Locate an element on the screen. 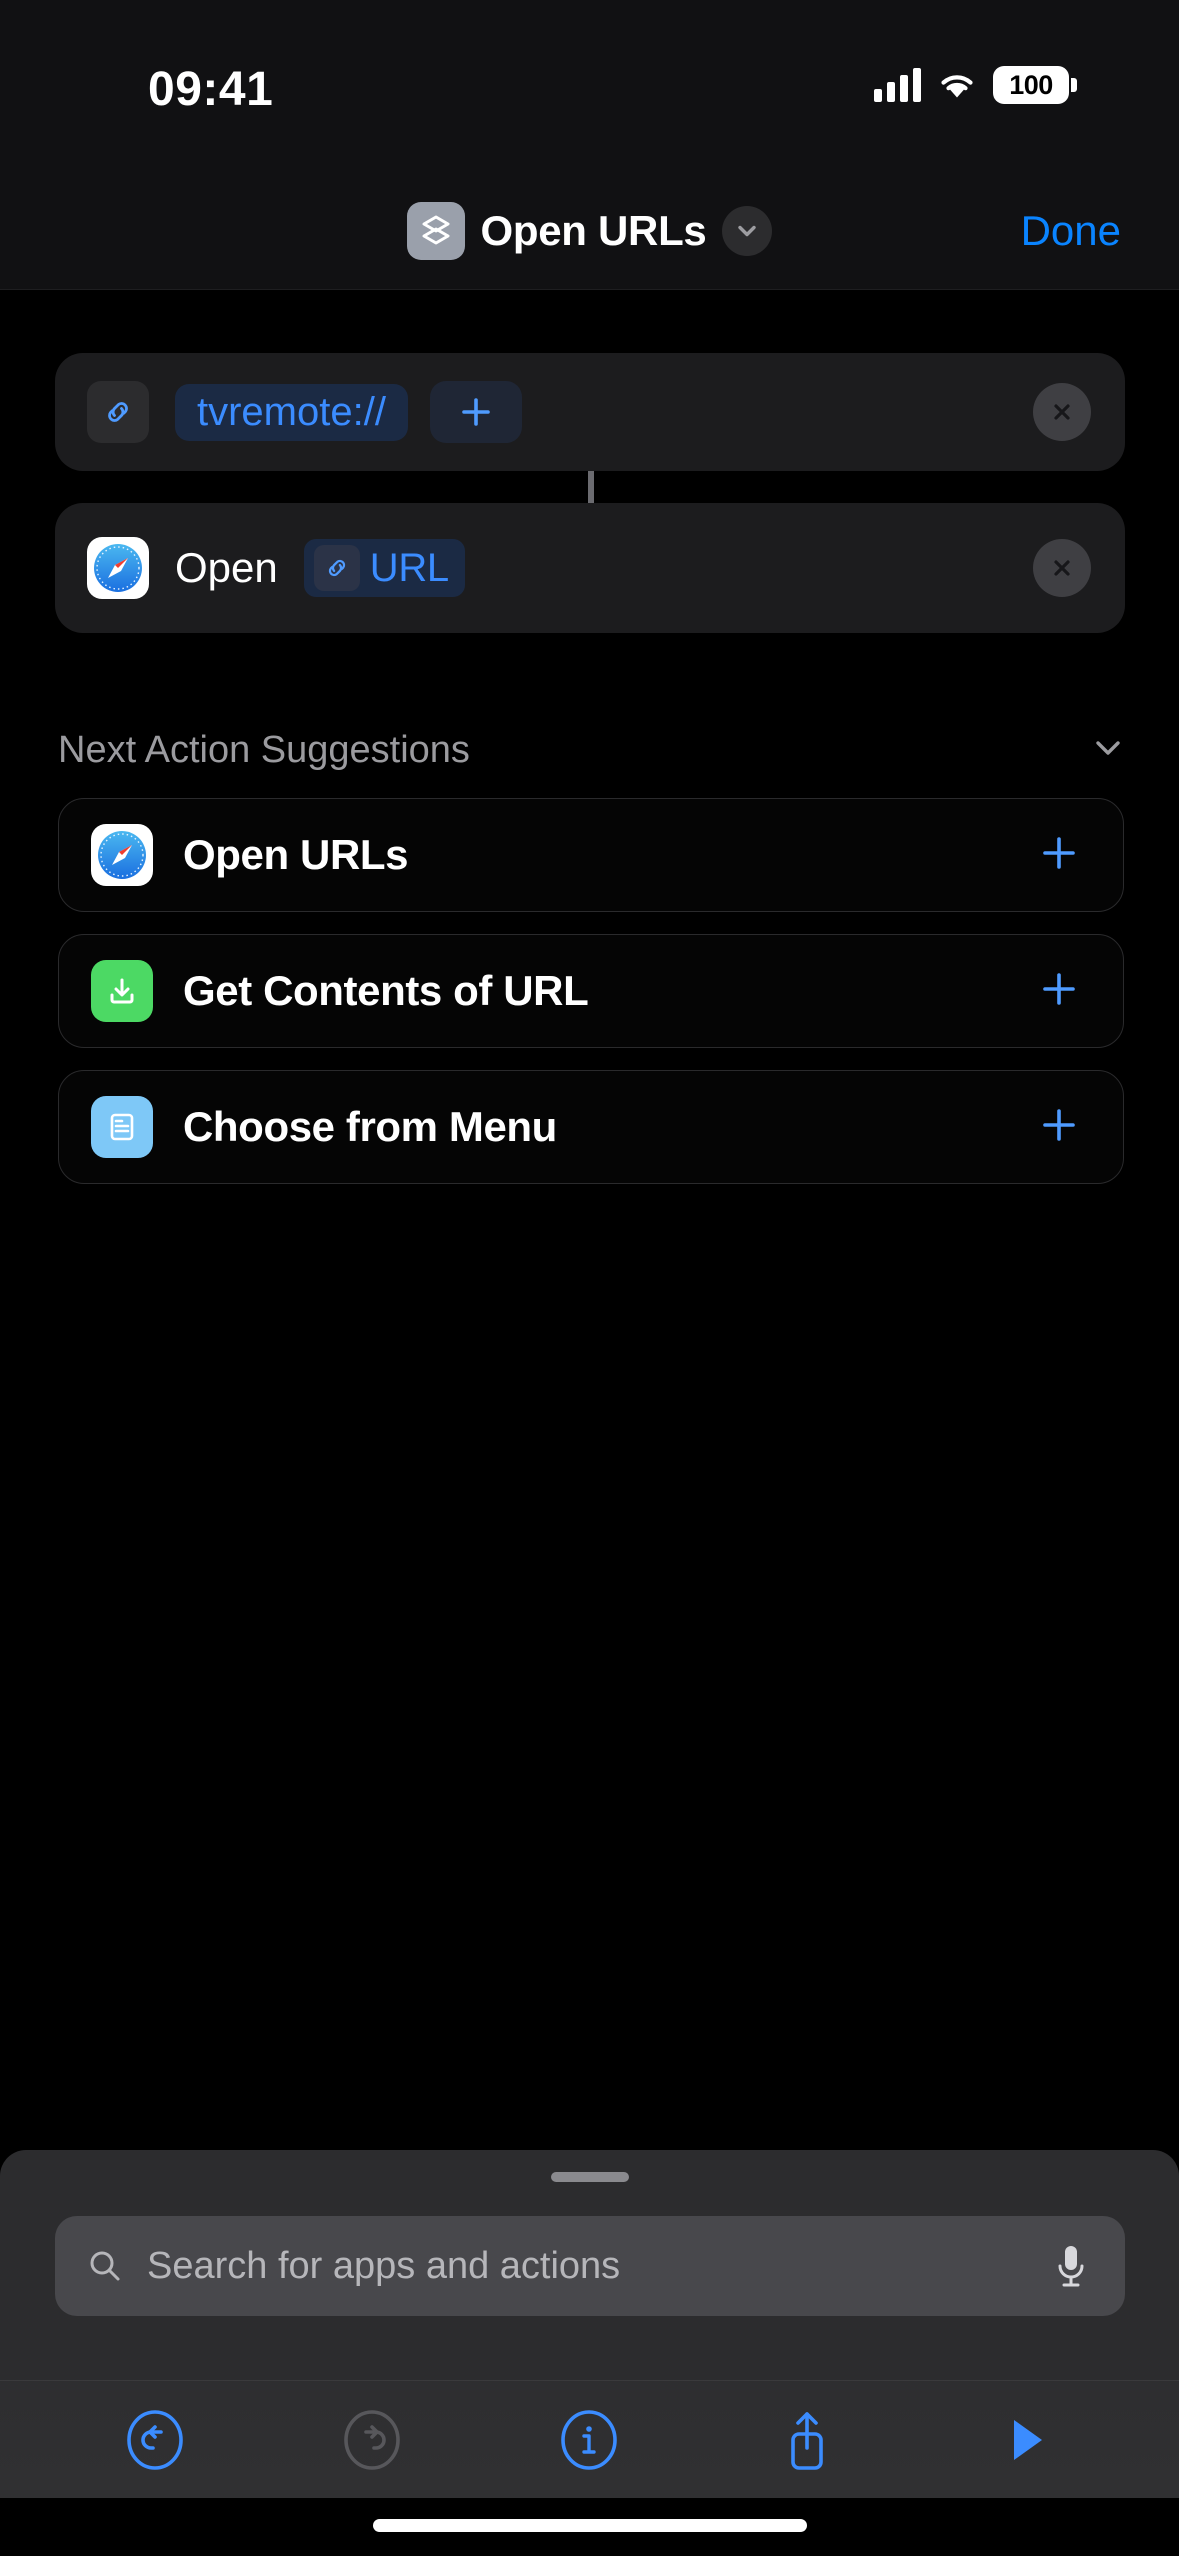 This screenshot has width=1179, height=2556. url-value-token: tvremote:// is located at coordinates (291, 412).